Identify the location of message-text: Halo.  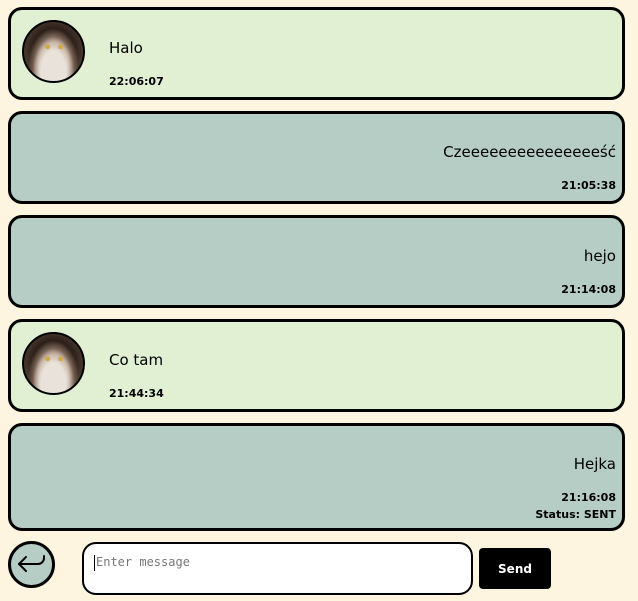
(126, 48).